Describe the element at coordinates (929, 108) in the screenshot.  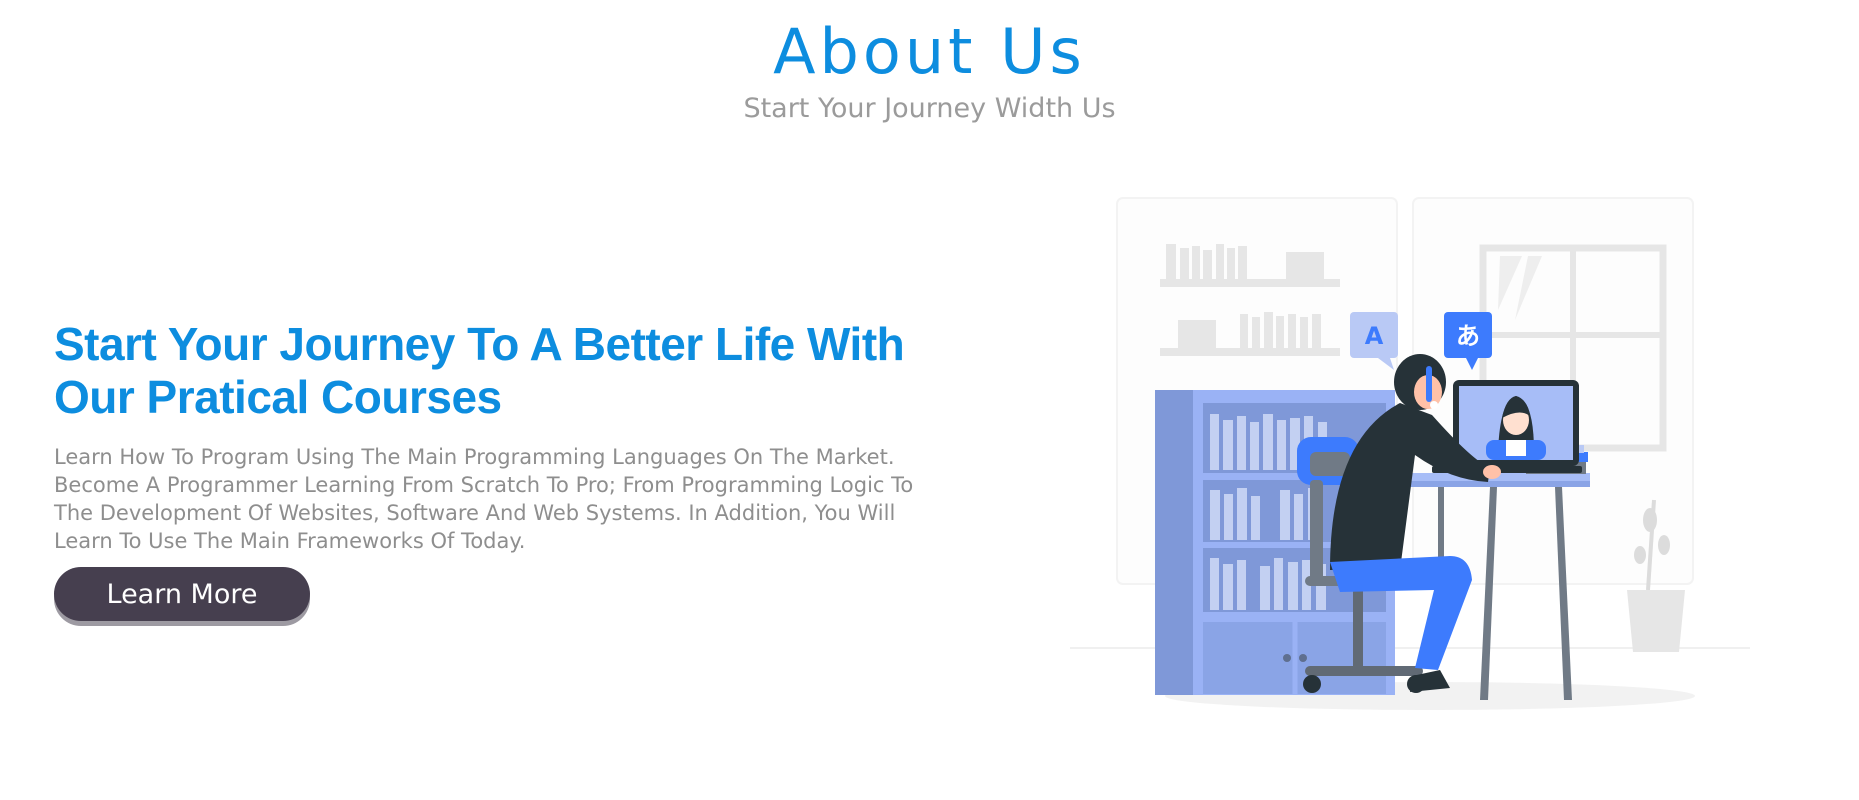
I see `section-subtitle: Start Your Journey Width Us` at that location.